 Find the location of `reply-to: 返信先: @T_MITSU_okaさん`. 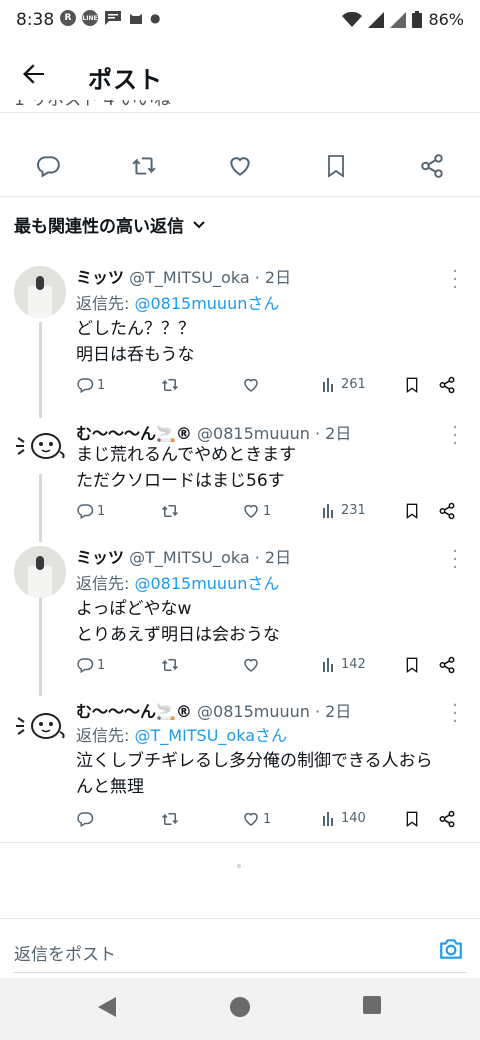

reply-to: 返信先: @T_MITSU_okaさん is located at coordinates (181, 734).